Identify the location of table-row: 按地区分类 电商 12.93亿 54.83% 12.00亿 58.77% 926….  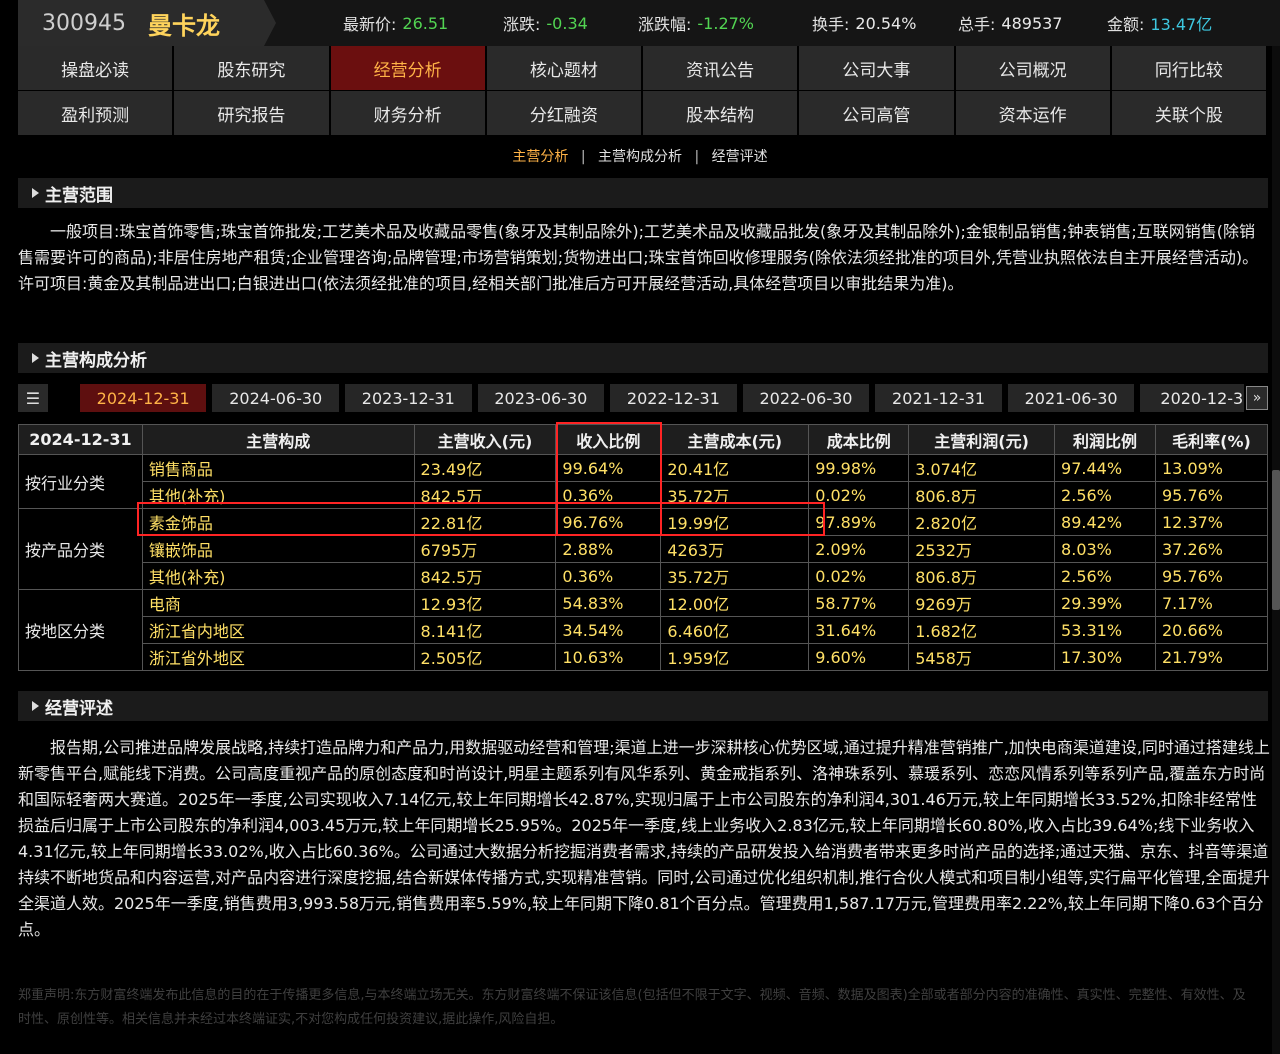
(643, 630).